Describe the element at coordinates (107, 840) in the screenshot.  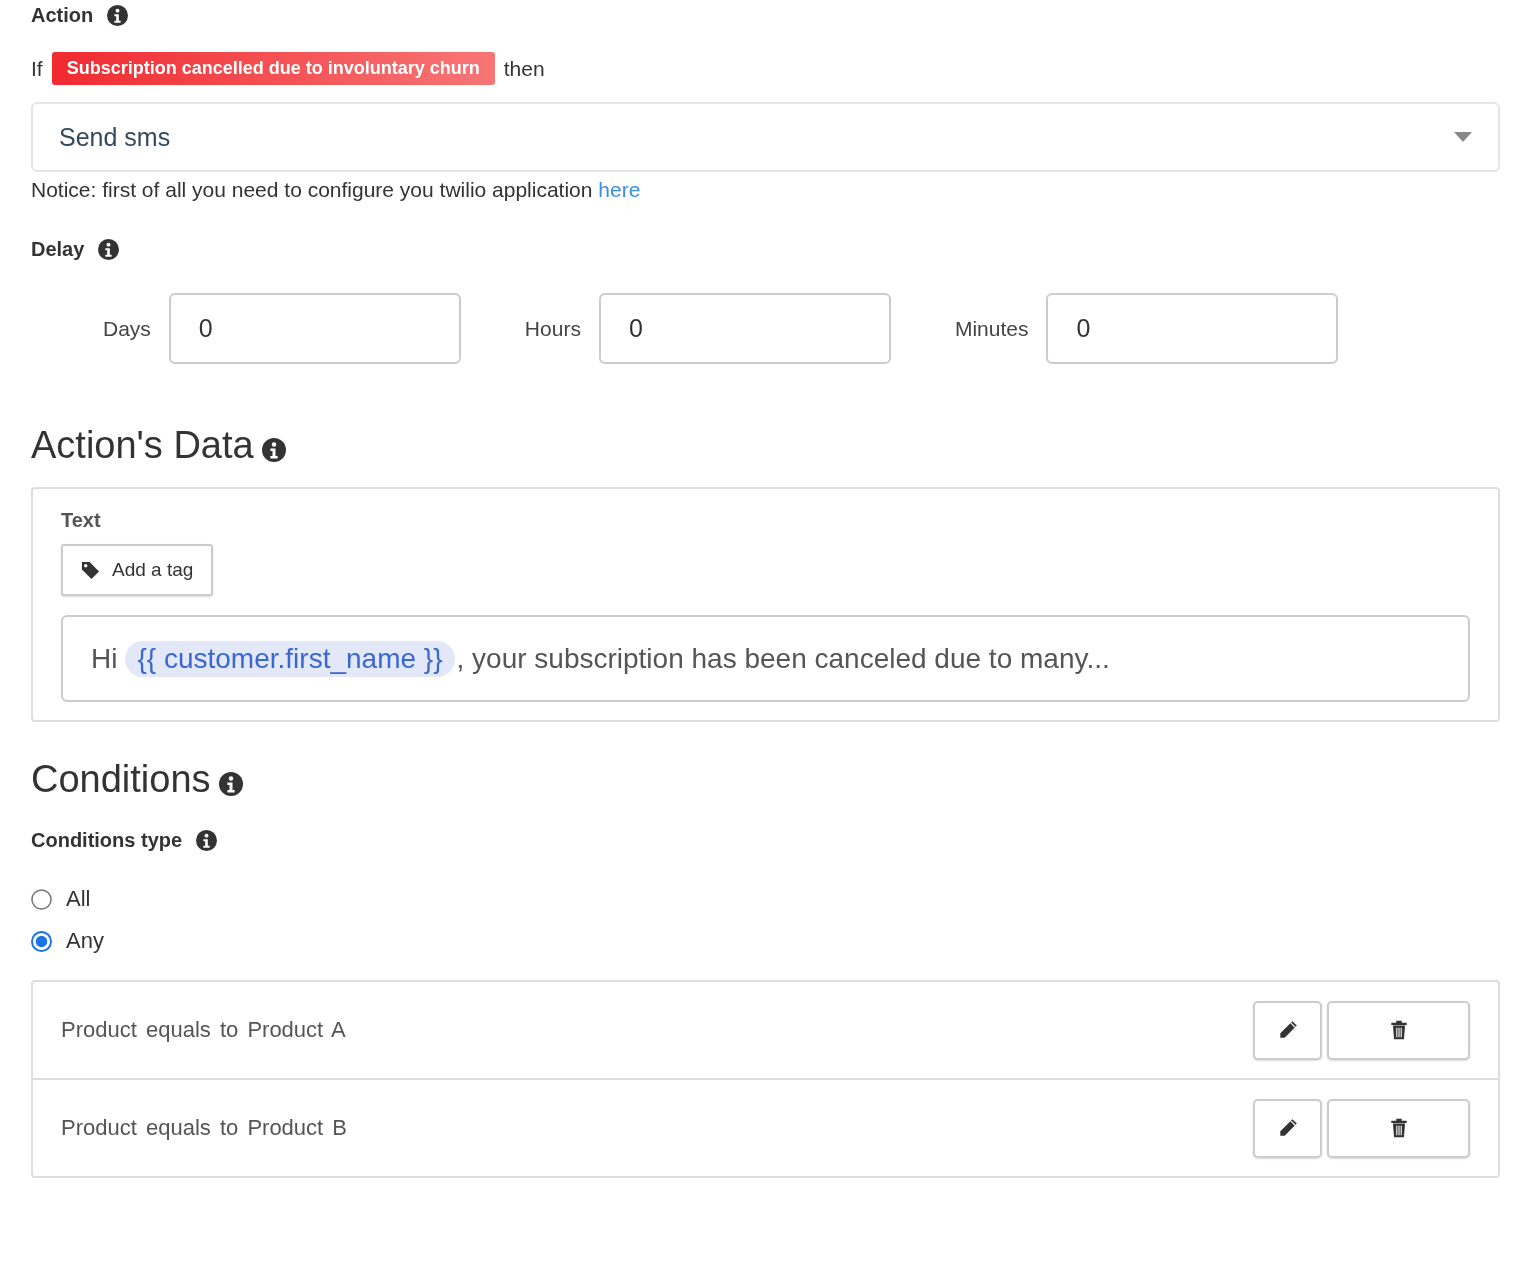
I see `section-label: Conditions type` at that location.